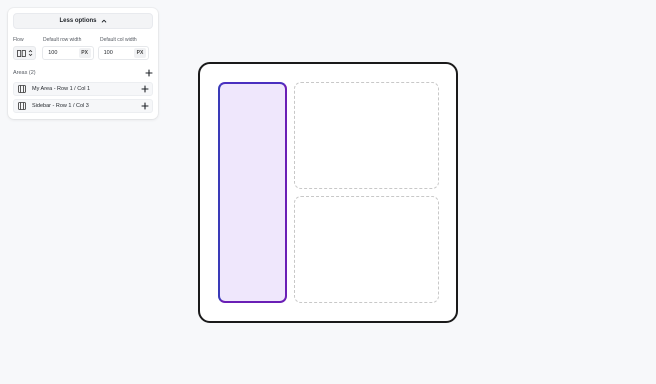 The image size is (656, 384). What do you see at coordinates (104, 21) in the screenshot?
I see `chevron-up-icon` at bounding box center [104, 21].